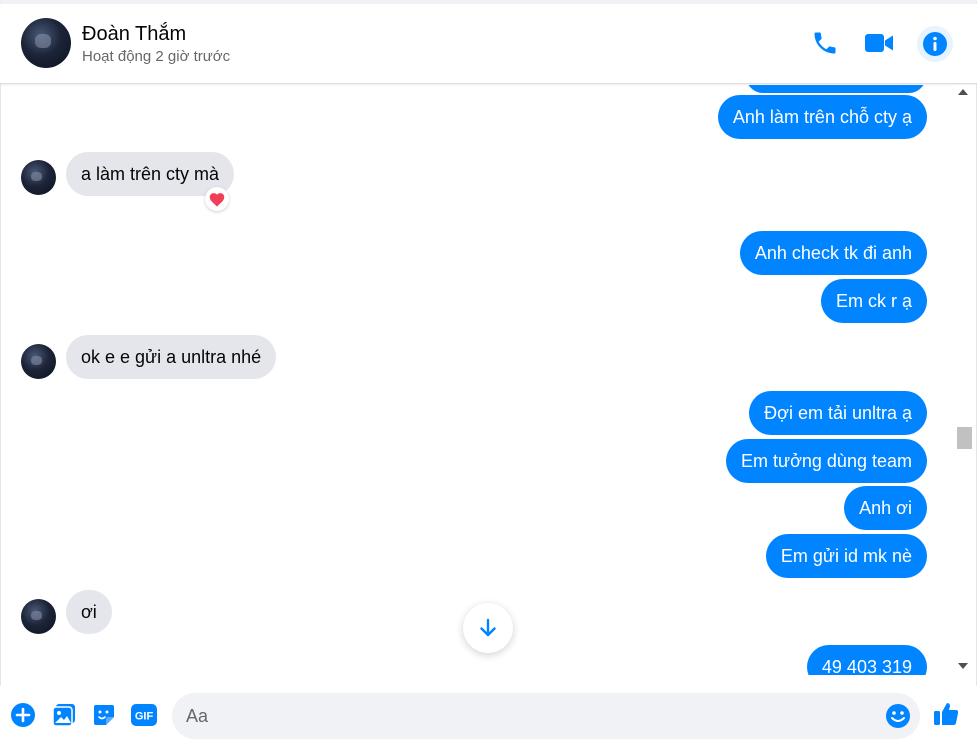  I want to click on message-bubble-outgoing: Em tưởng dùng team, so click(826, 461).